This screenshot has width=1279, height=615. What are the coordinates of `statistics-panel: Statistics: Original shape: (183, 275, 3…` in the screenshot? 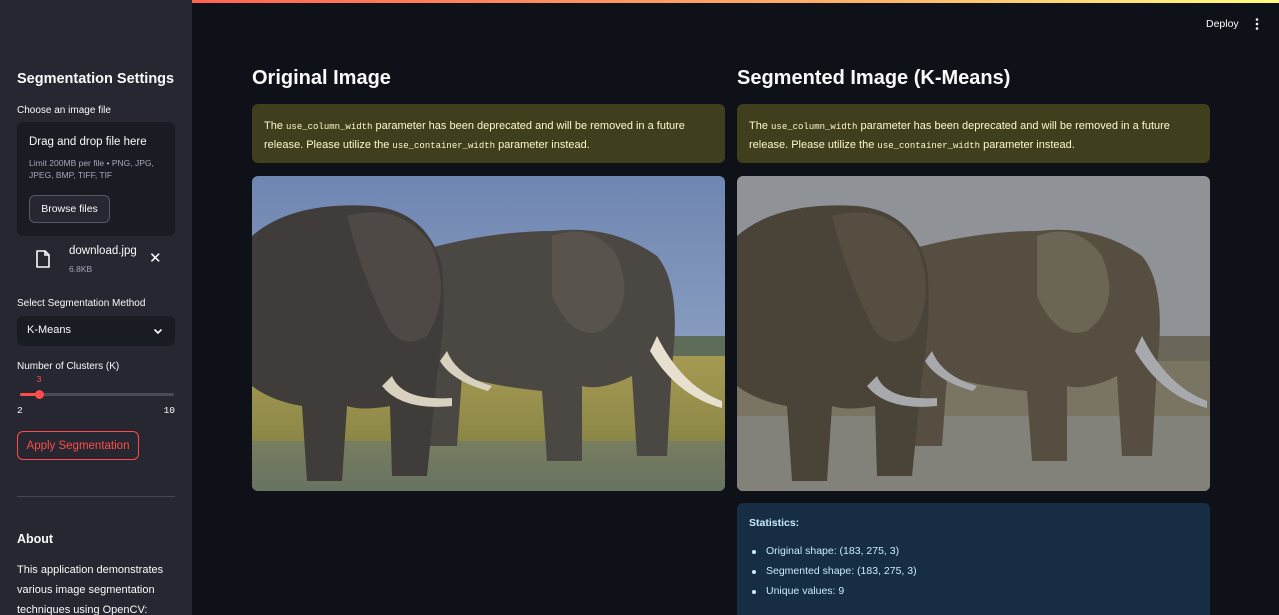 It's located at (973, 559).